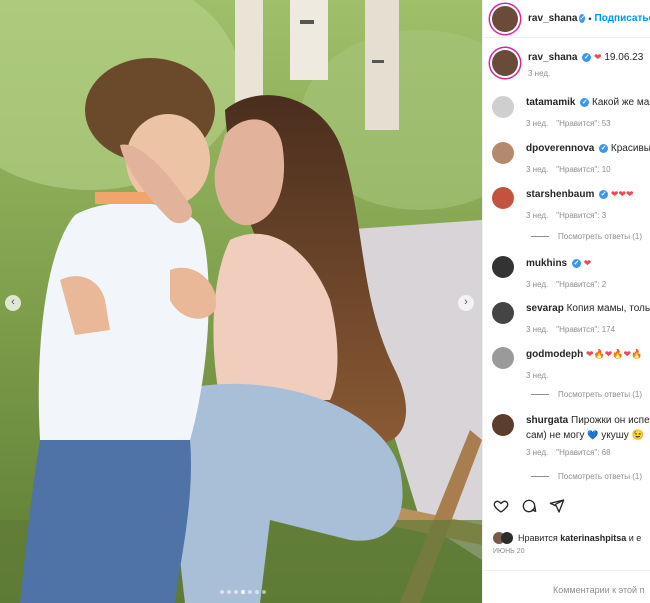 Image resolution: width=650 pixels, height=603 pixels. I want to click on emoji-row: ❤🔥❤🔥❤🔥, so click(614, 354).